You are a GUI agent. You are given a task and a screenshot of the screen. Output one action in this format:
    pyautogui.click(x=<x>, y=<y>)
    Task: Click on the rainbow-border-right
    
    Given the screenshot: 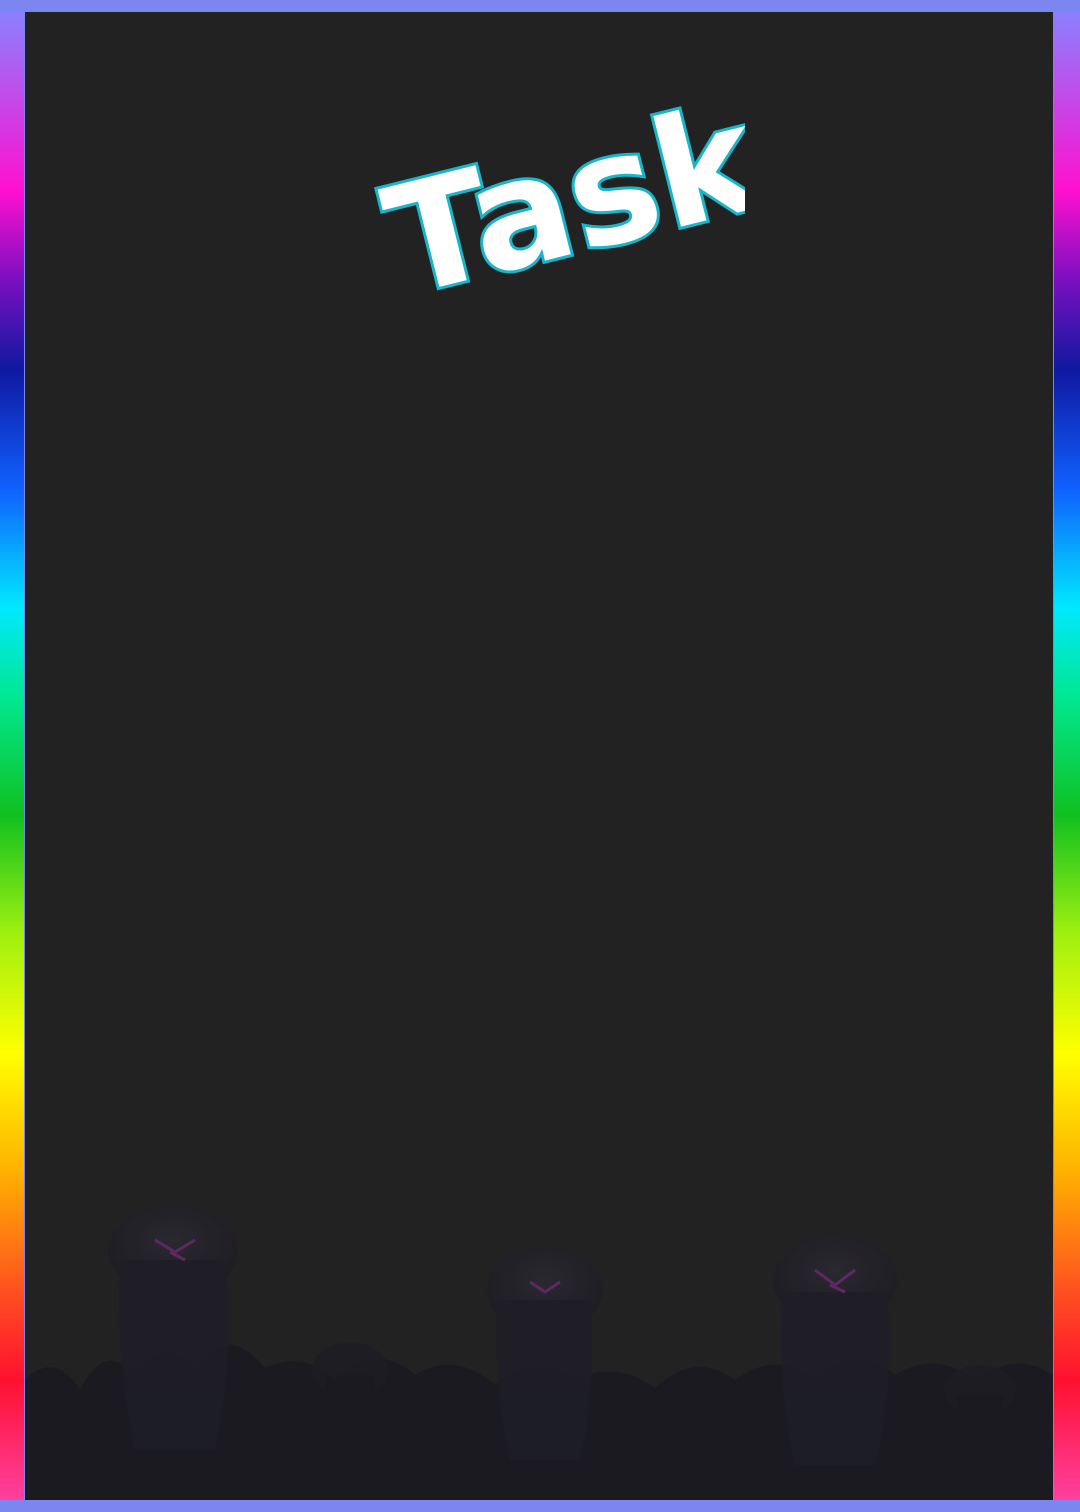 What is the action you would take?
    pyautogui.click(x=1067, y=756)
    